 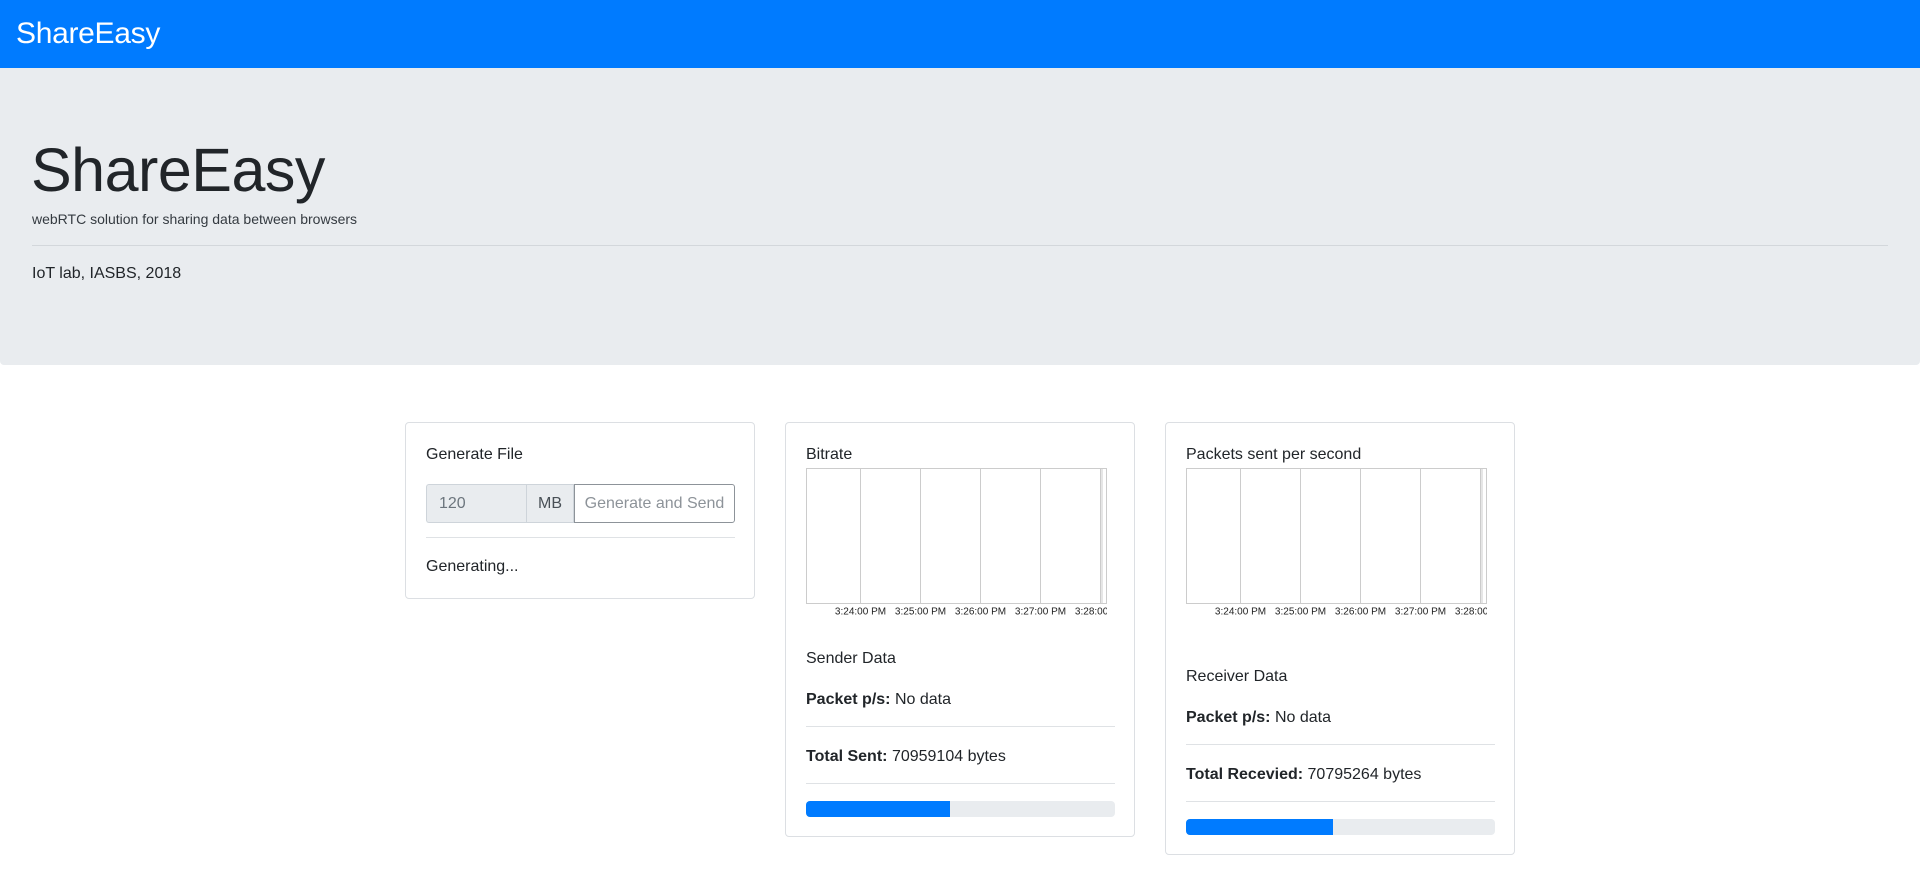 I want to click on file-size-input, so click(x=476, y=503).